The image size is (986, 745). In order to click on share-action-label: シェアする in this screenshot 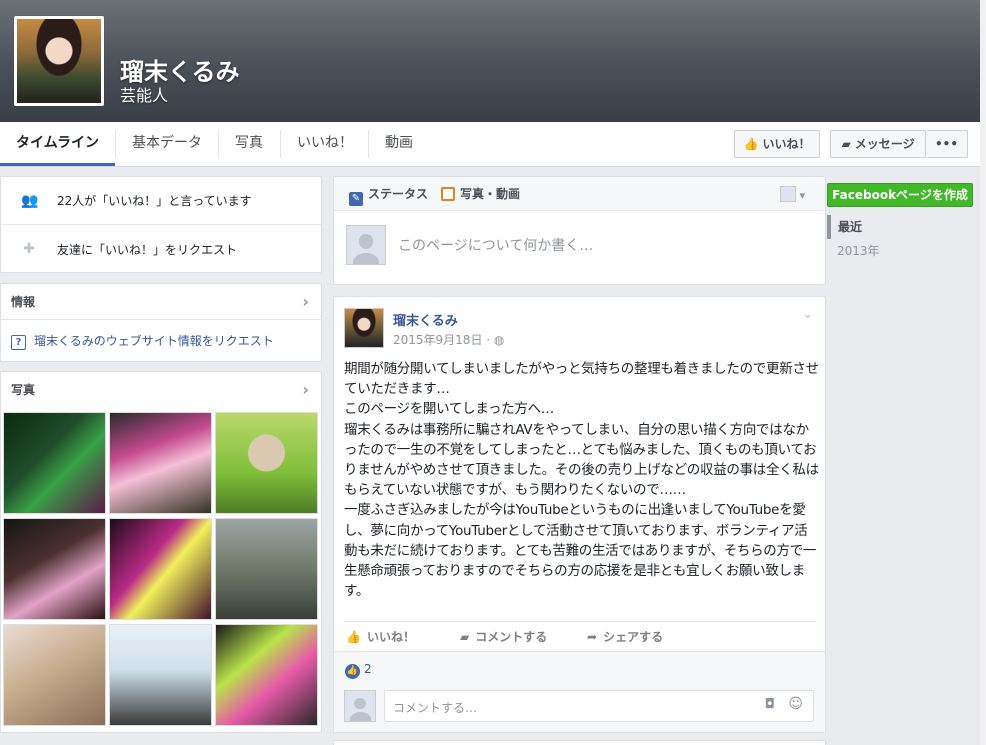, I will do `click(633, 637)`.